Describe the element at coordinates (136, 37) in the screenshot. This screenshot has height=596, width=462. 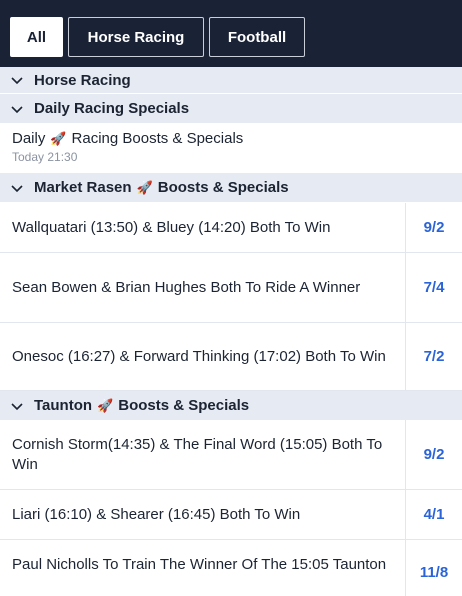
I see `tab-horse-racing: Horse Racing` at that location.